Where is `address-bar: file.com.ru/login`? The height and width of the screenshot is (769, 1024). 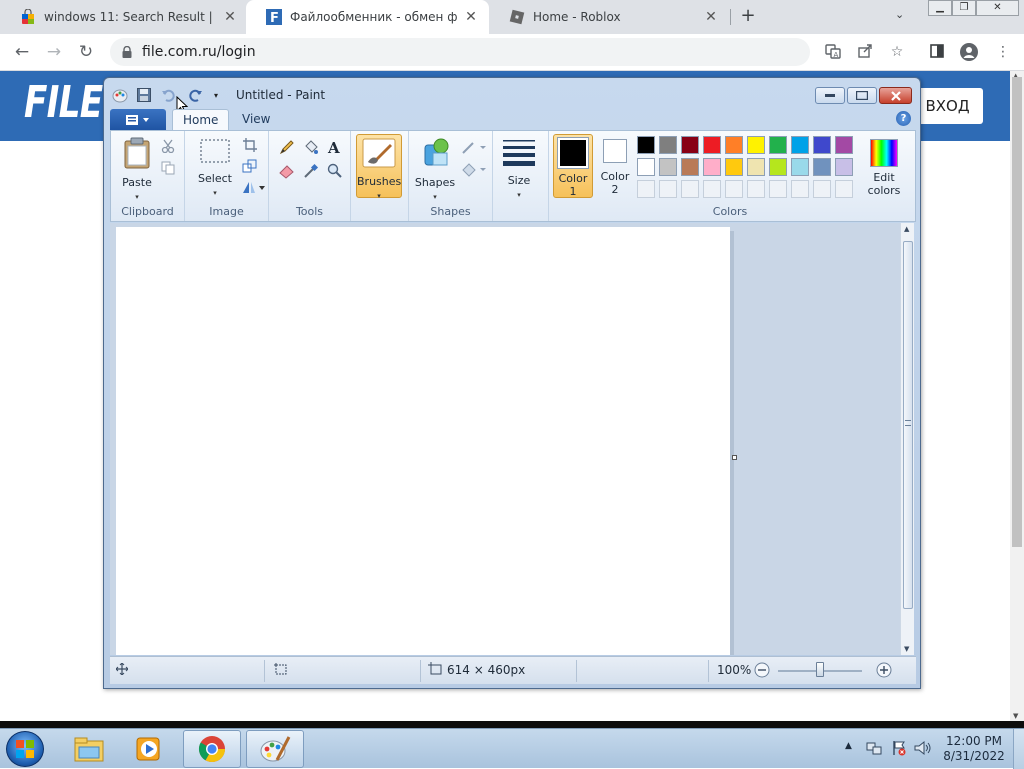 address-bar: file.com.ru/login is located at coordinates (460, 52).